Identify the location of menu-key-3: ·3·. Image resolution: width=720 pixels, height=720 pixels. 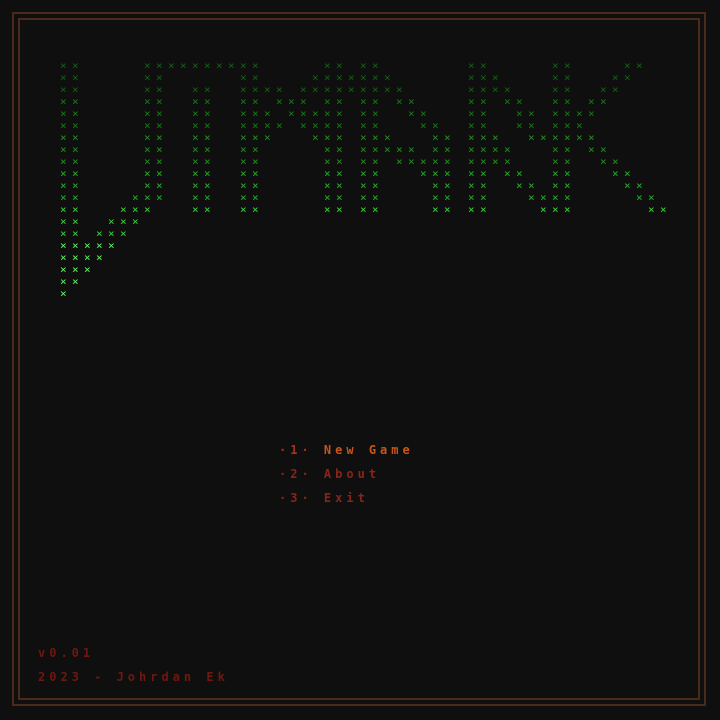
(296, 498).